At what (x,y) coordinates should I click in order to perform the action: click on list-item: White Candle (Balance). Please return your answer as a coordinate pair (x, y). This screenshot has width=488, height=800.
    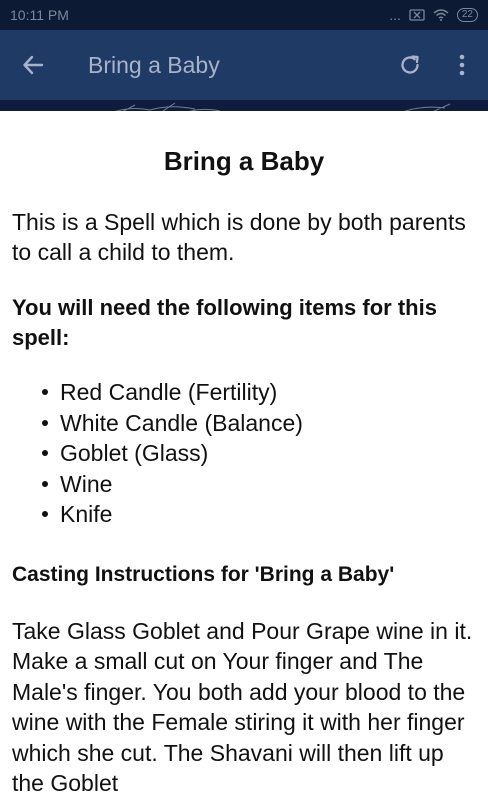
    Looking at the image, I should click on (259, 423).